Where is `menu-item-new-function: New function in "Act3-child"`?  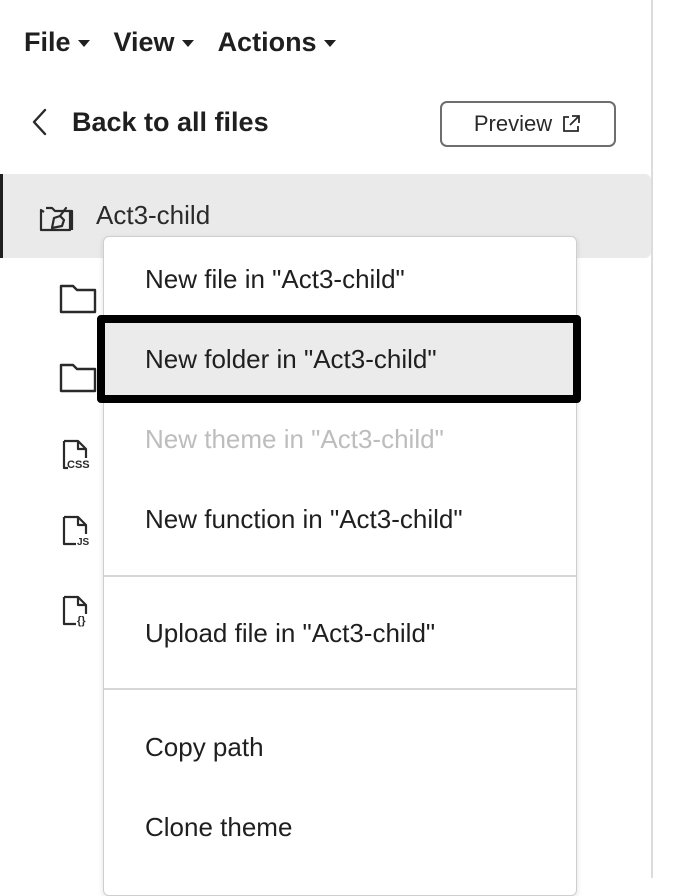
menu-item-new-function: New function in "Act3-child" is located at coordinates (340, 519).